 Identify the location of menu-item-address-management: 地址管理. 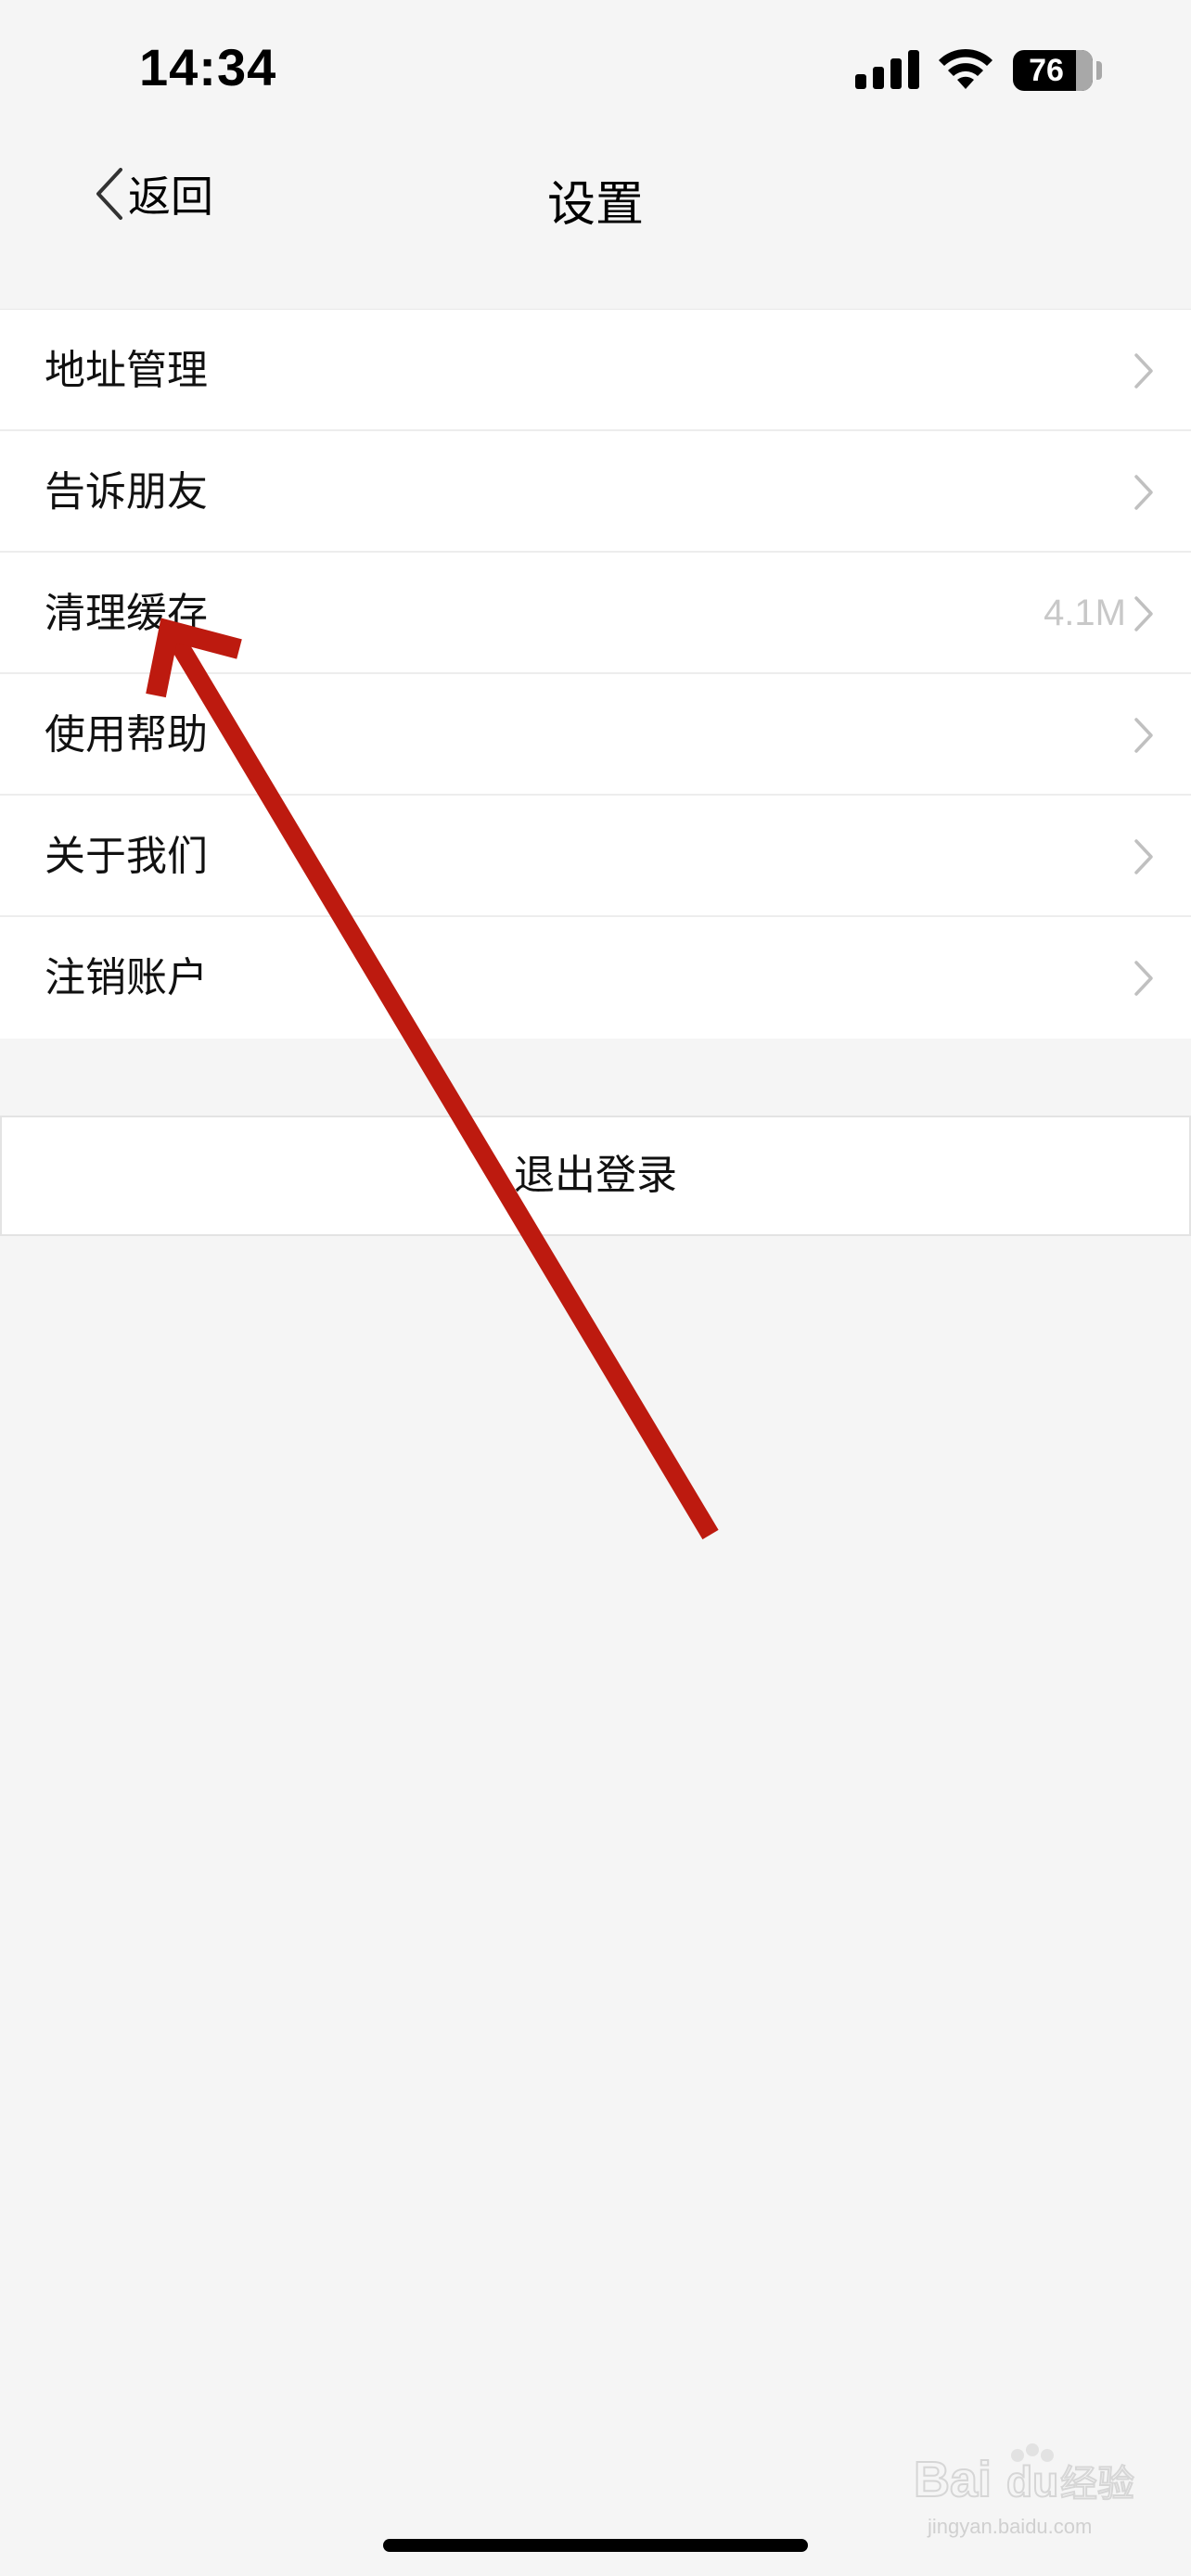
(595, 370).